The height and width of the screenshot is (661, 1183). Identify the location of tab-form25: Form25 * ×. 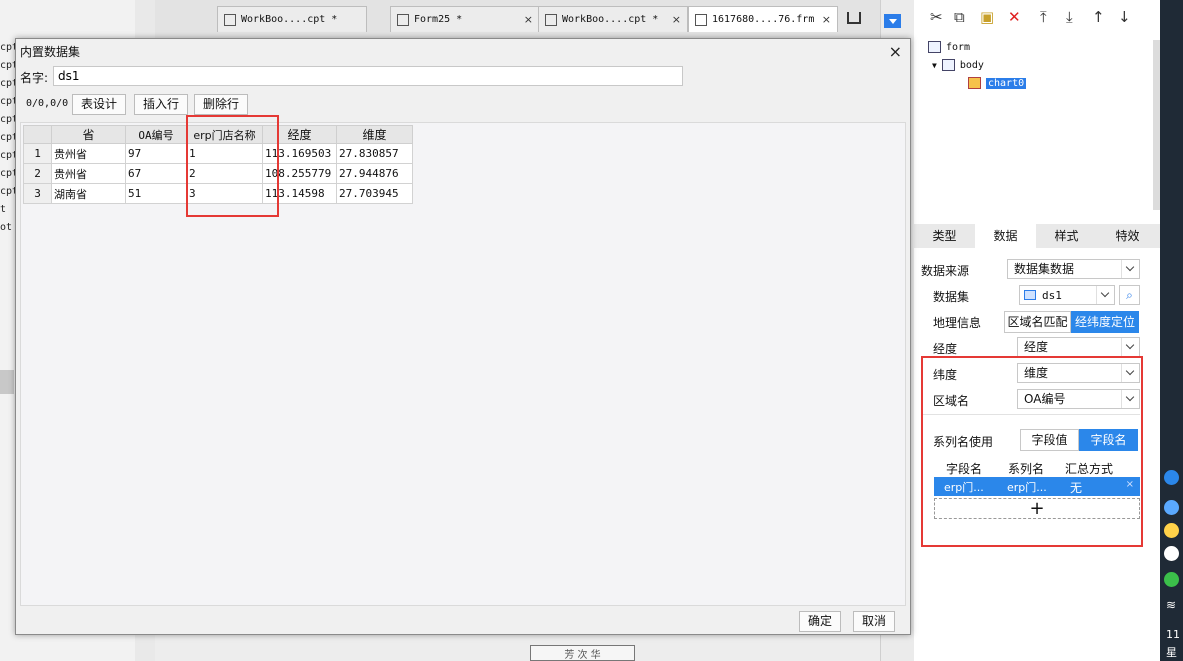
(465, 19).